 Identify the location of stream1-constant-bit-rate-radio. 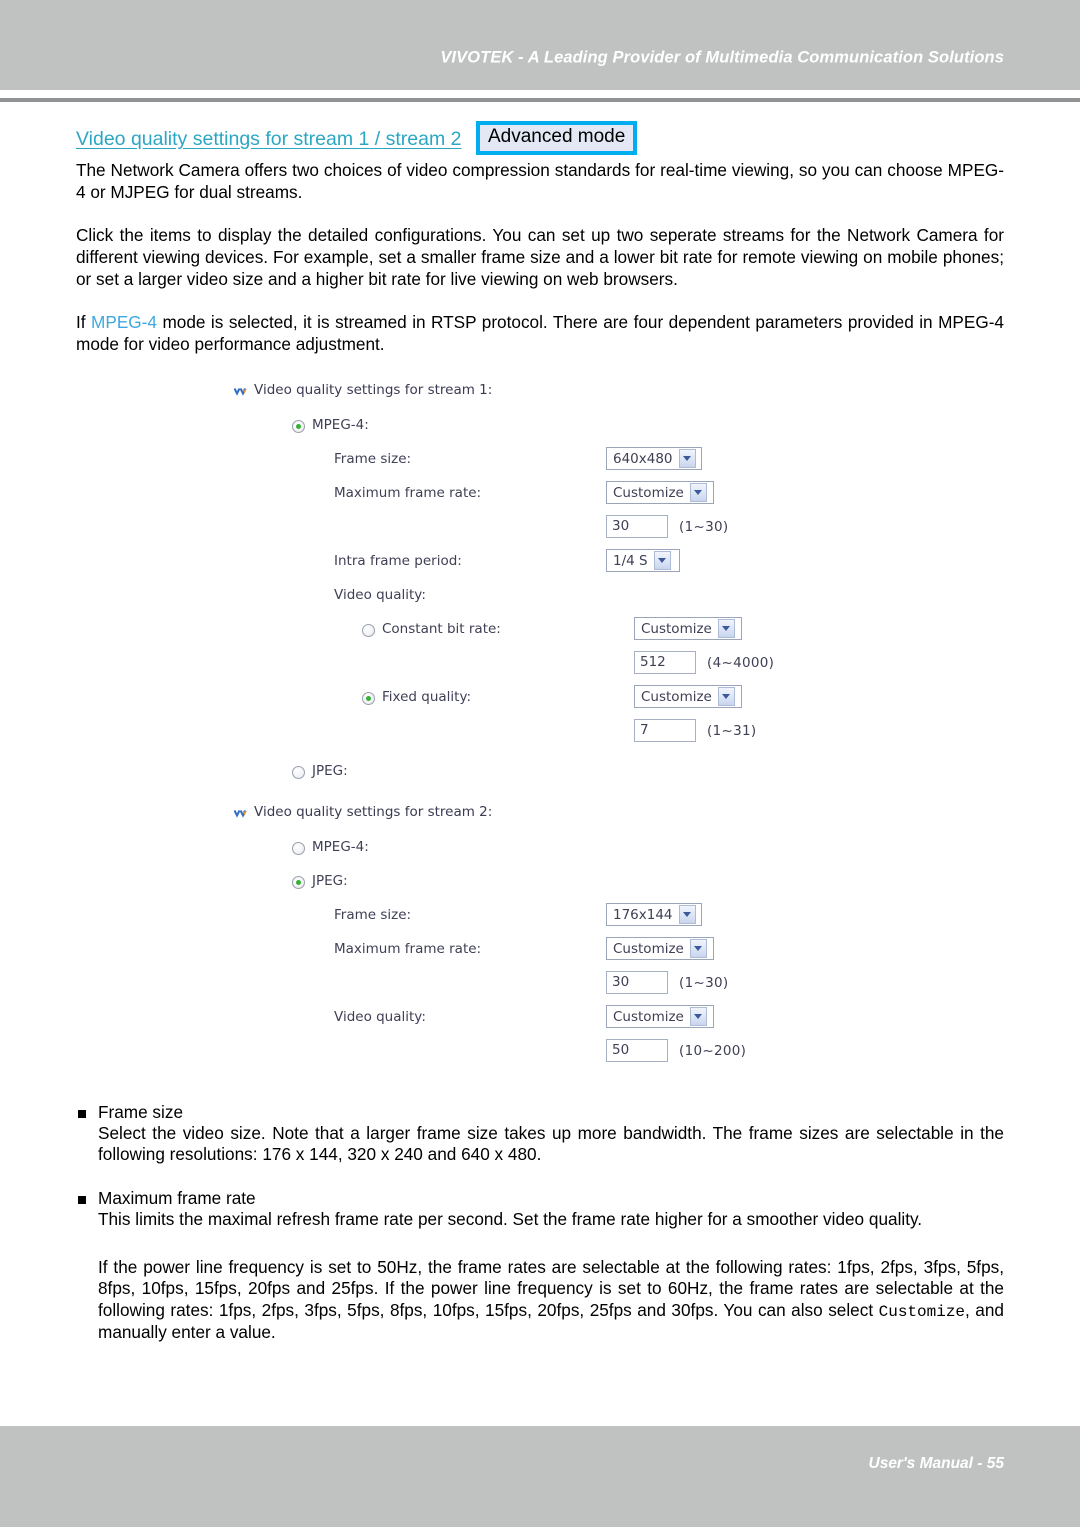
(368, 631).